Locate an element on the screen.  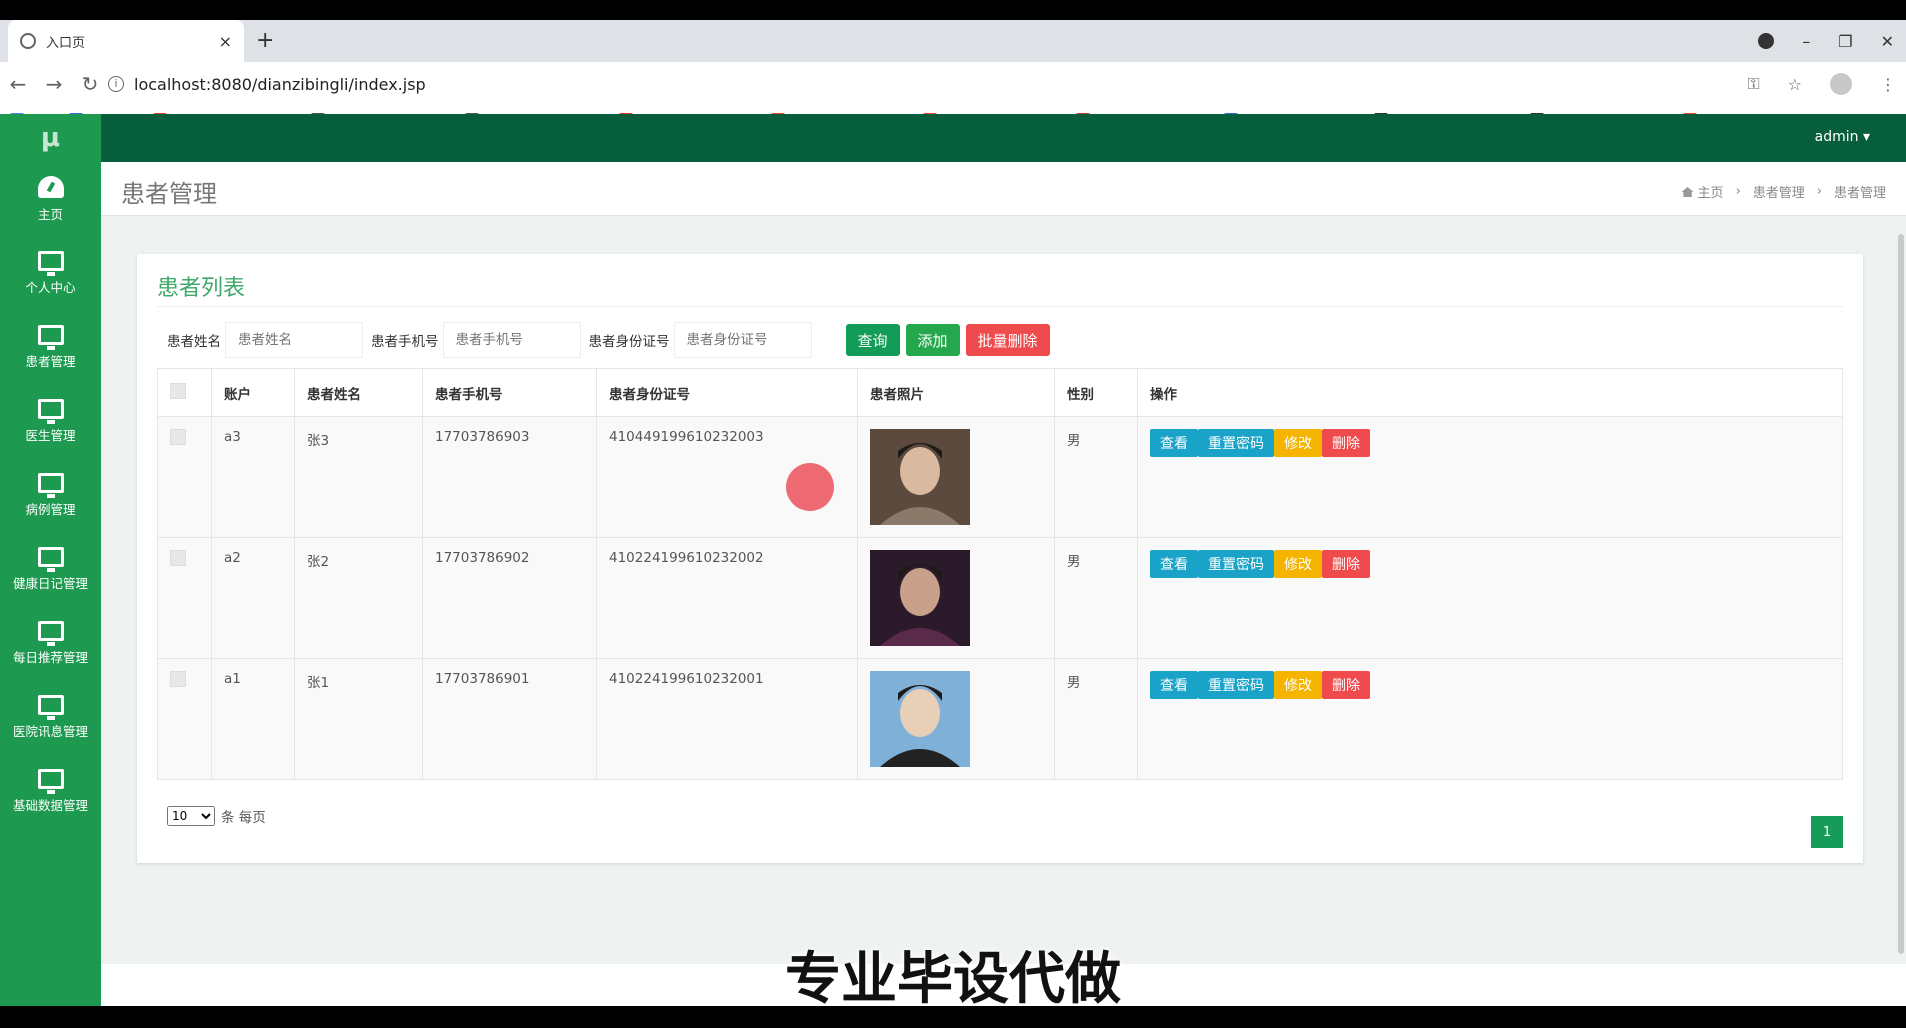
select-all-cell is located at coordinates (184, 392).